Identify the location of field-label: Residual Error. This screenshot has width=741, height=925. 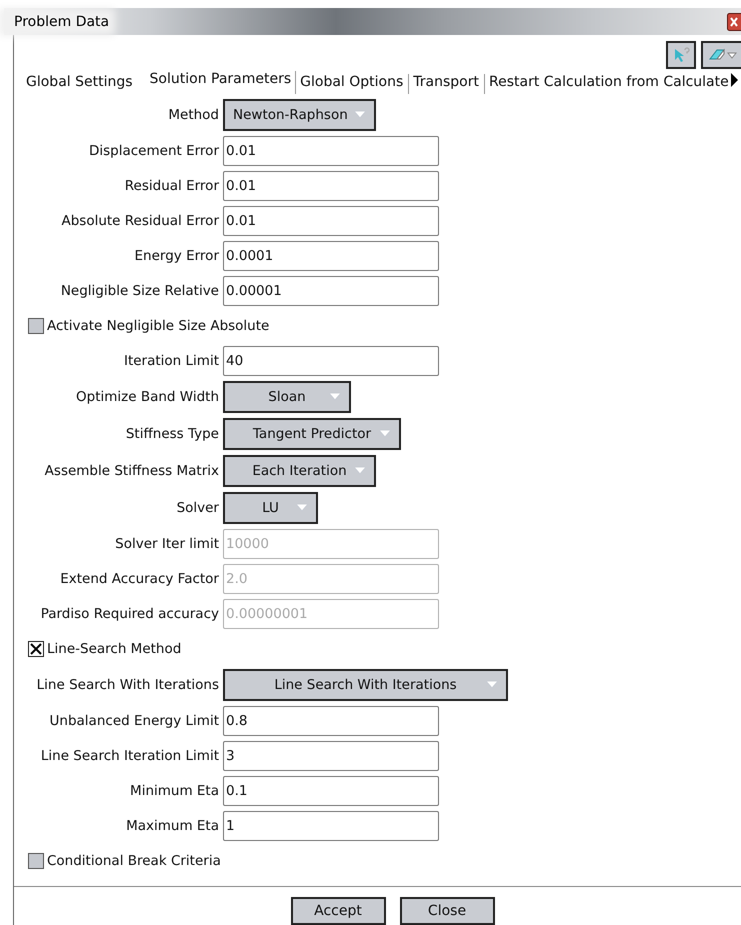
(171, 186).